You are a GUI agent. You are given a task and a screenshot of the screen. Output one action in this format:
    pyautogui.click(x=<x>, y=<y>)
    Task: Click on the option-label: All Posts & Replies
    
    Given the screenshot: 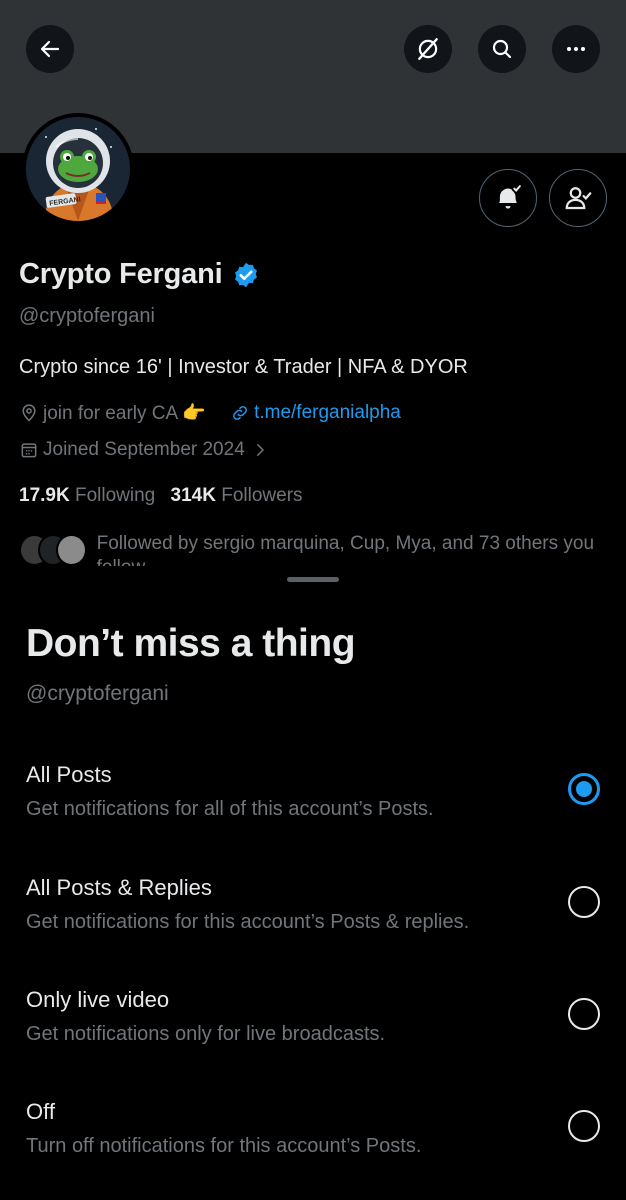 What is the action you would take?
    pyautogui.click(x=119, y=887)
    